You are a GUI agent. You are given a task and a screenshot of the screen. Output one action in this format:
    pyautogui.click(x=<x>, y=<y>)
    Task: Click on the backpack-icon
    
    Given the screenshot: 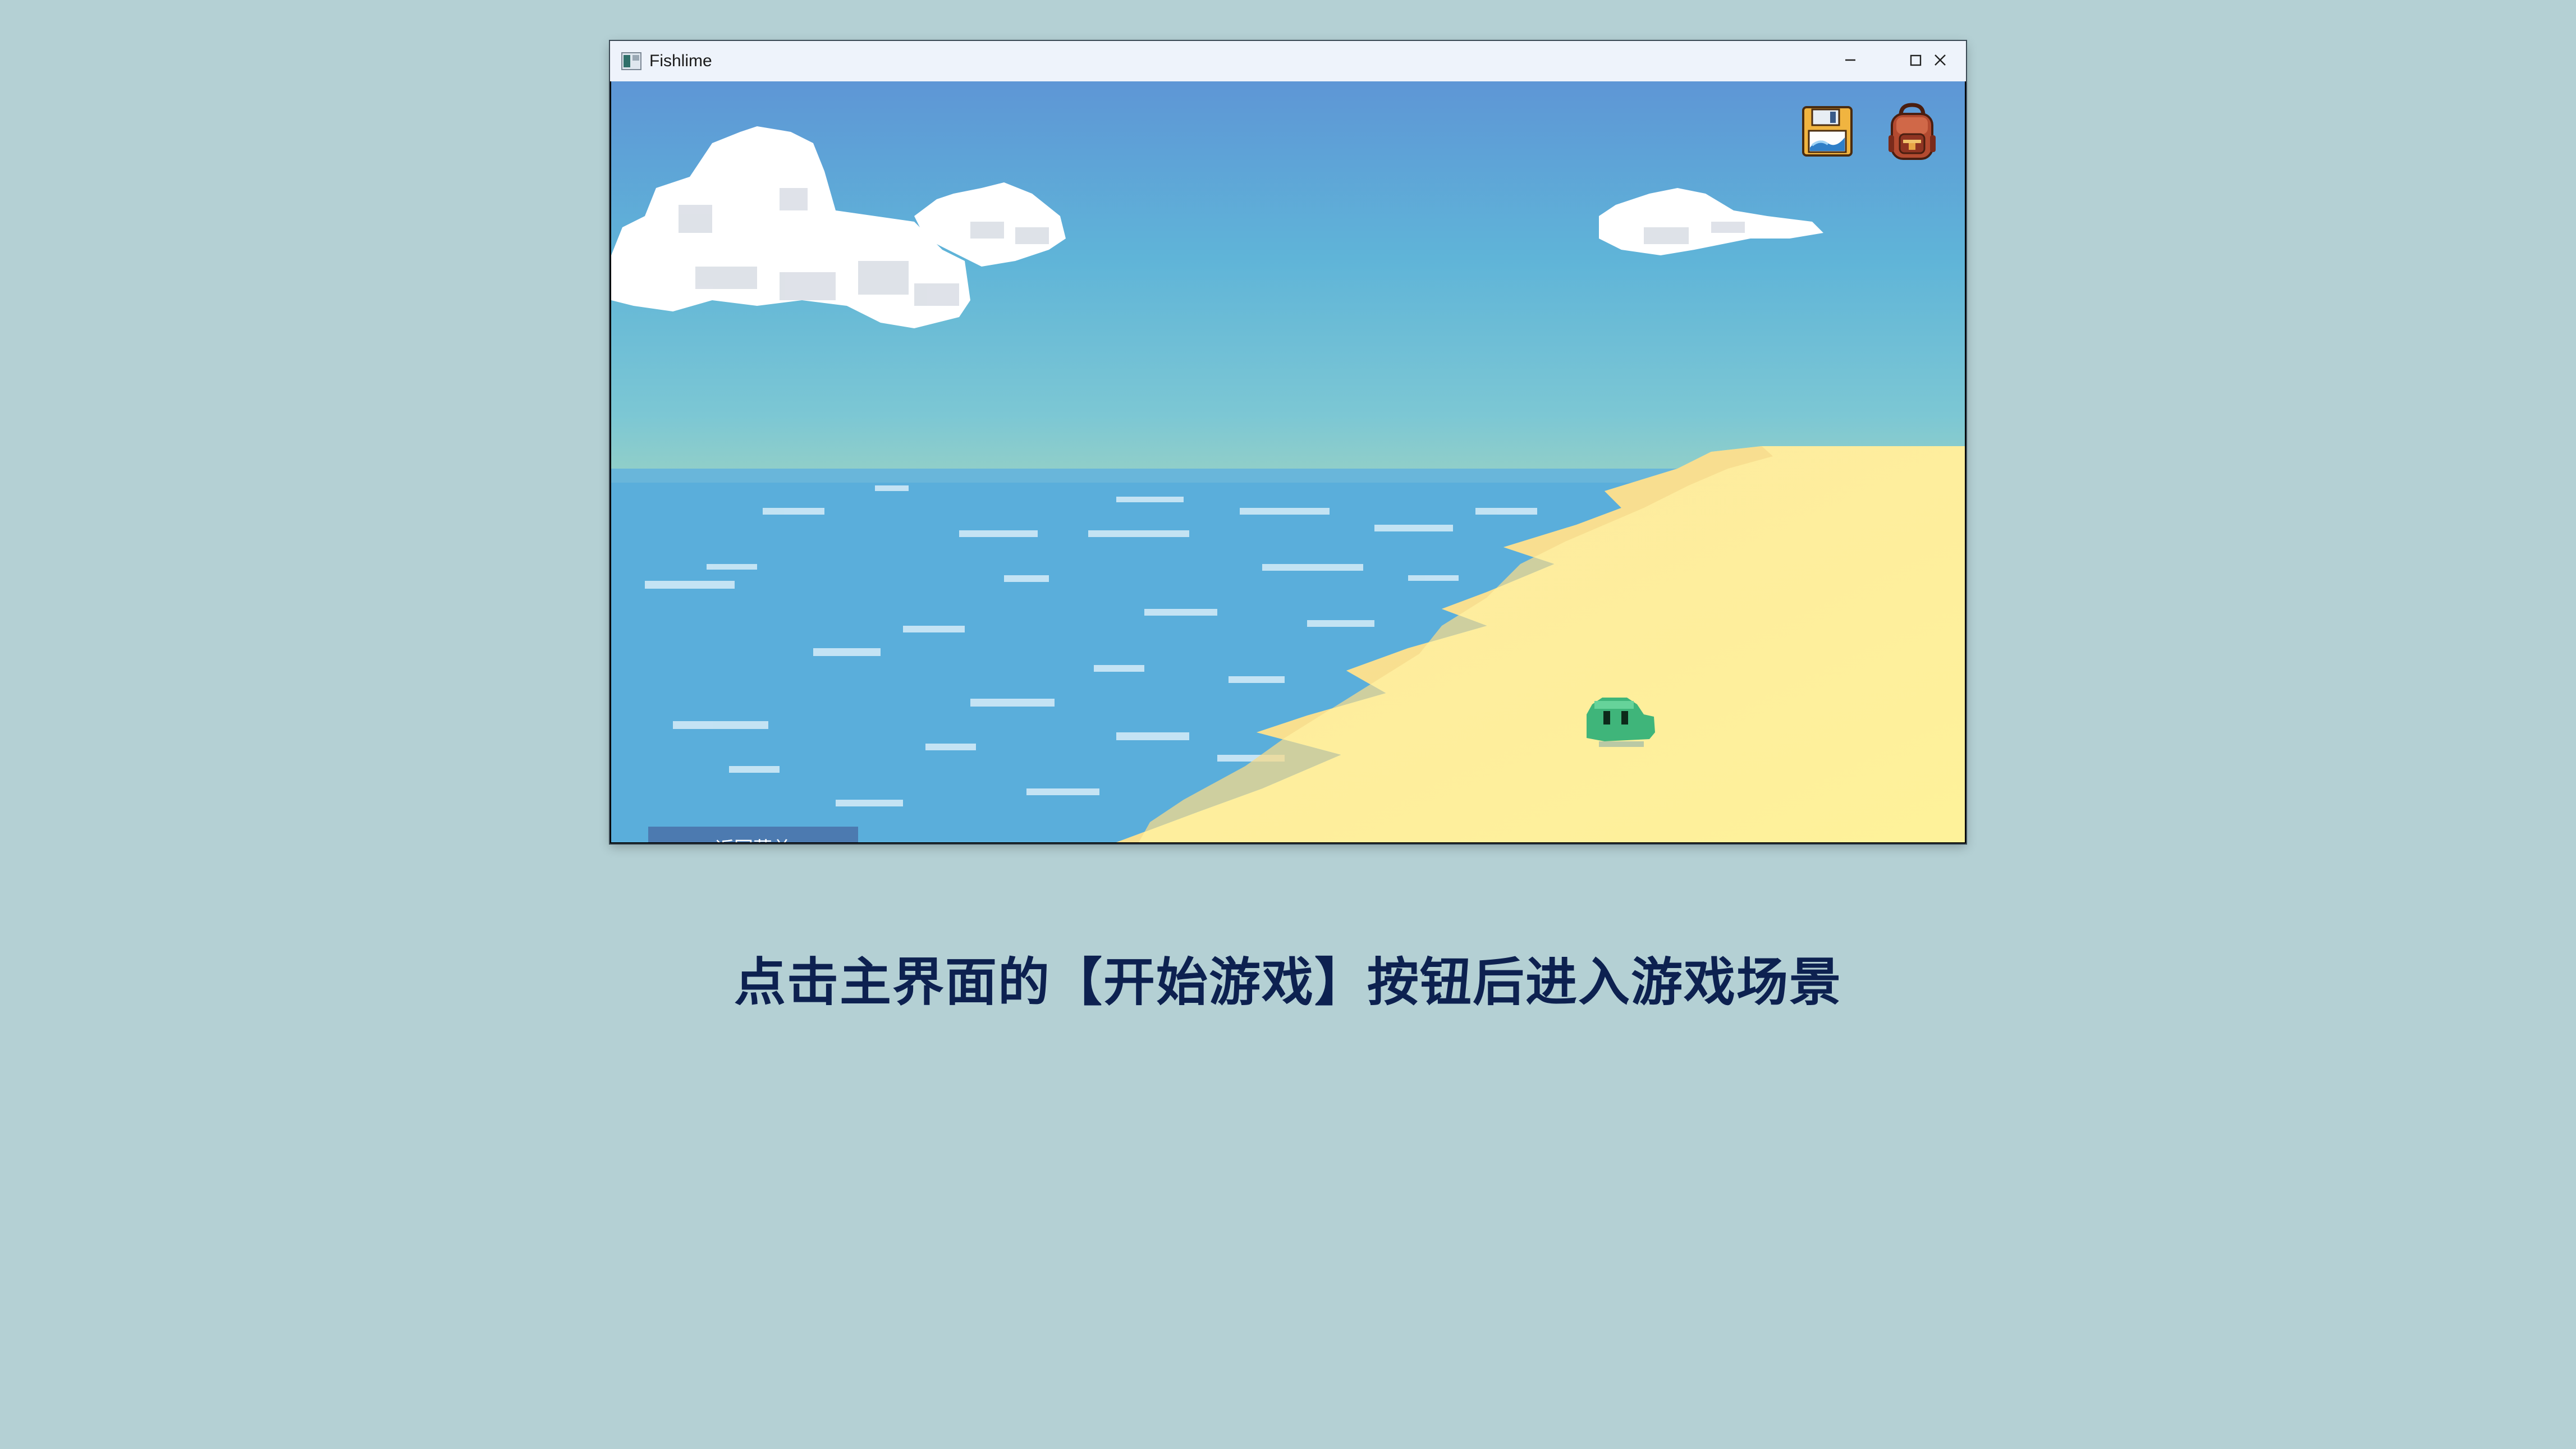 What is the action you would take?
    pyautogui.click(x=1911, y=133)
    